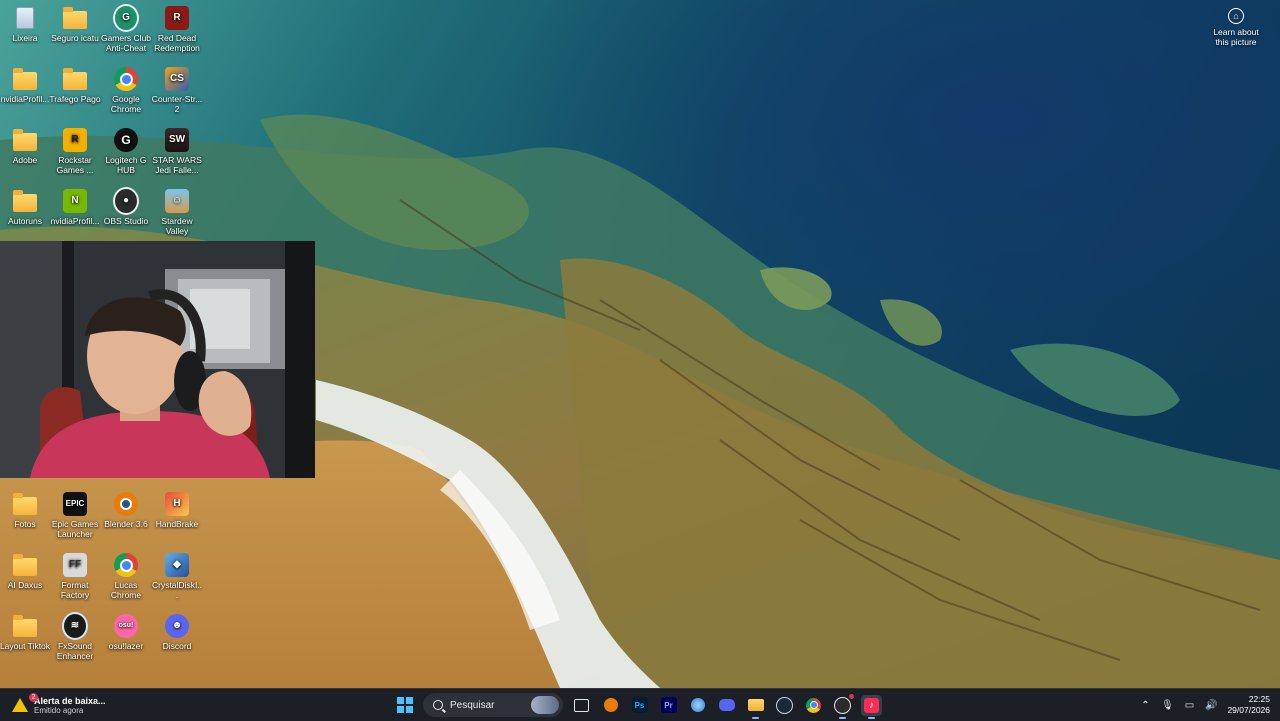  I want to click on crystaldisk-icon: ◆, so click(177, 565).